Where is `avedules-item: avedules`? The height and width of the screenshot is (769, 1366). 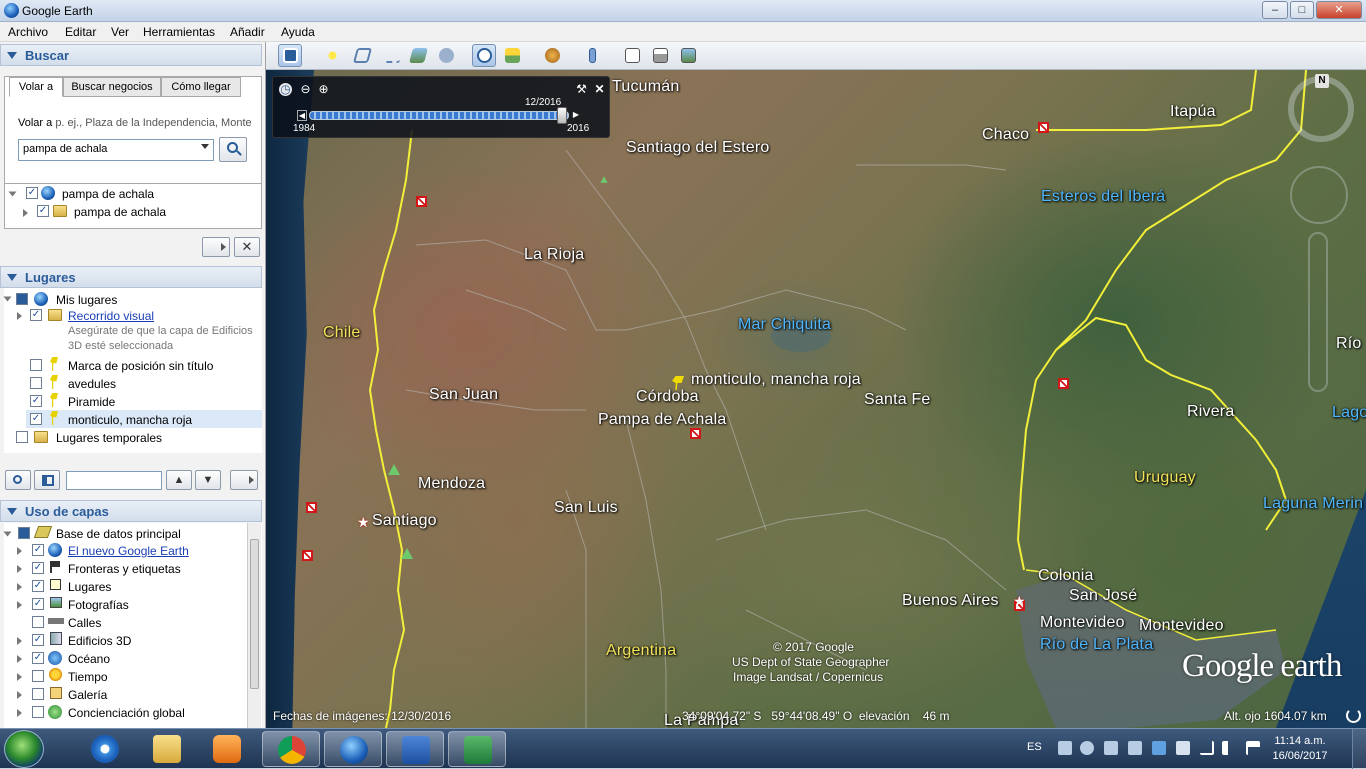 avedules-item: avedules is located at coordinates (92, 384).